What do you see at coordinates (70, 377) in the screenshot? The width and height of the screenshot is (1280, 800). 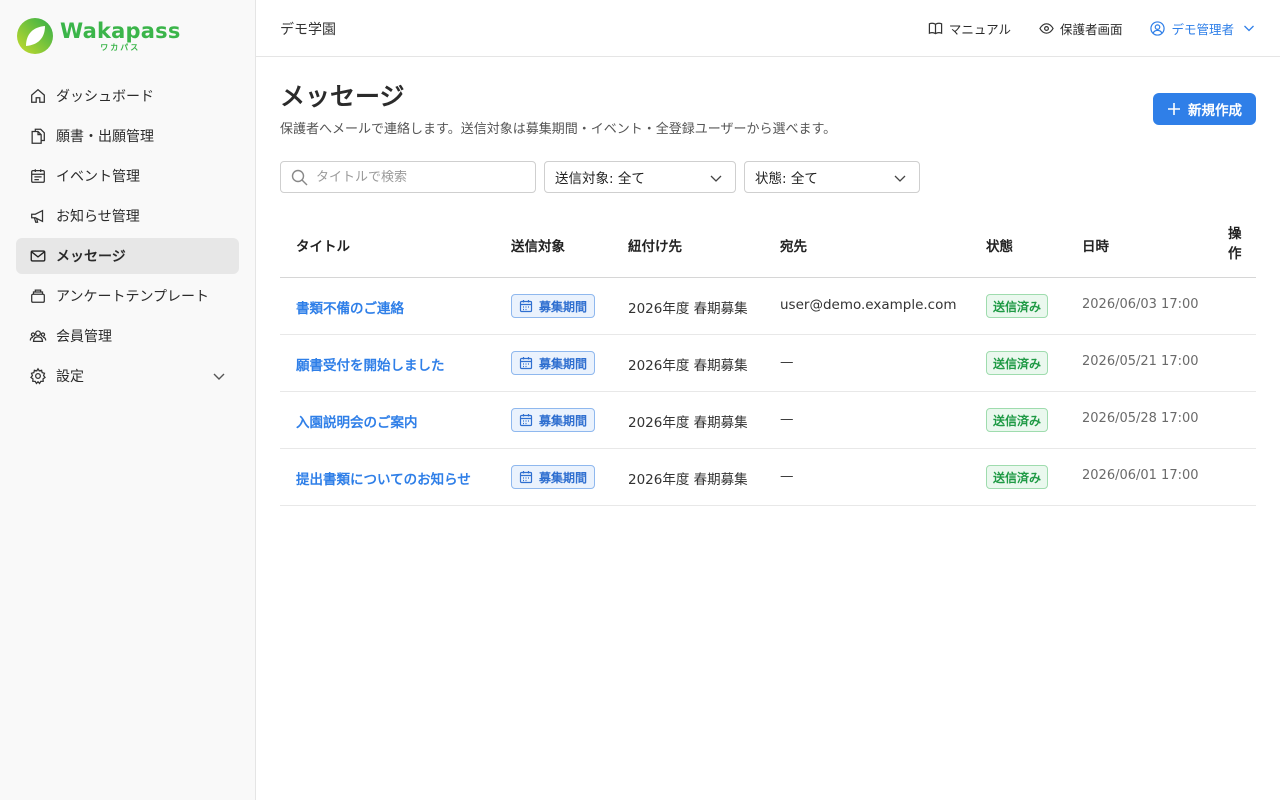 I see `sidebar-item-label: 設定` at bounding box center [70, 377].